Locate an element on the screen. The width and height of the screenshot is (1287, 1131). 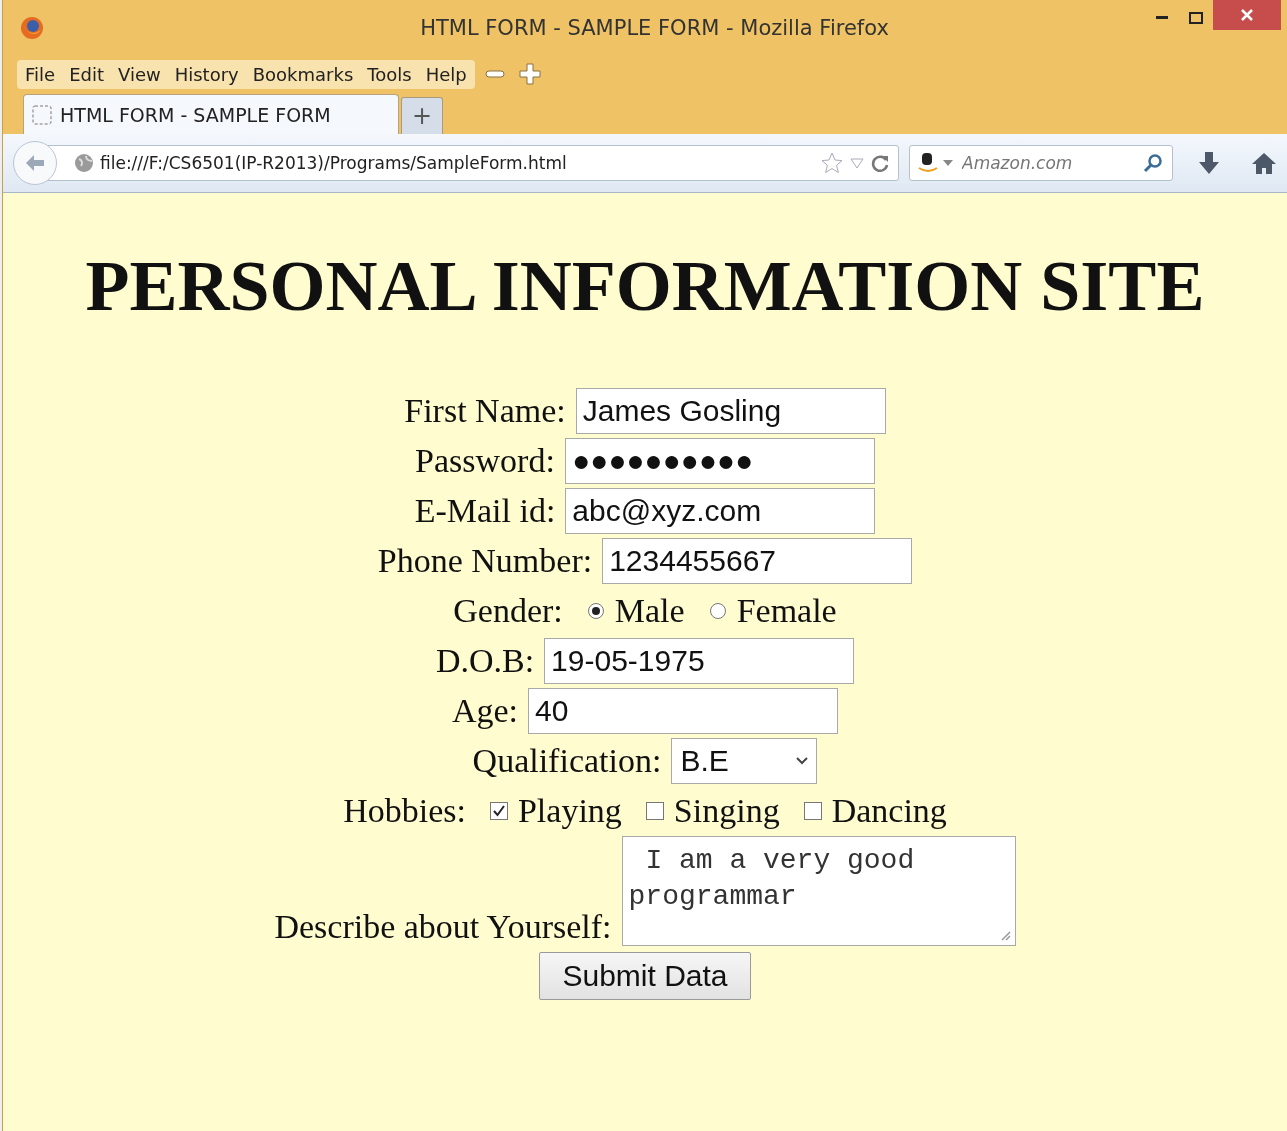
maximize-icon is located at coordinates (1196, 18).